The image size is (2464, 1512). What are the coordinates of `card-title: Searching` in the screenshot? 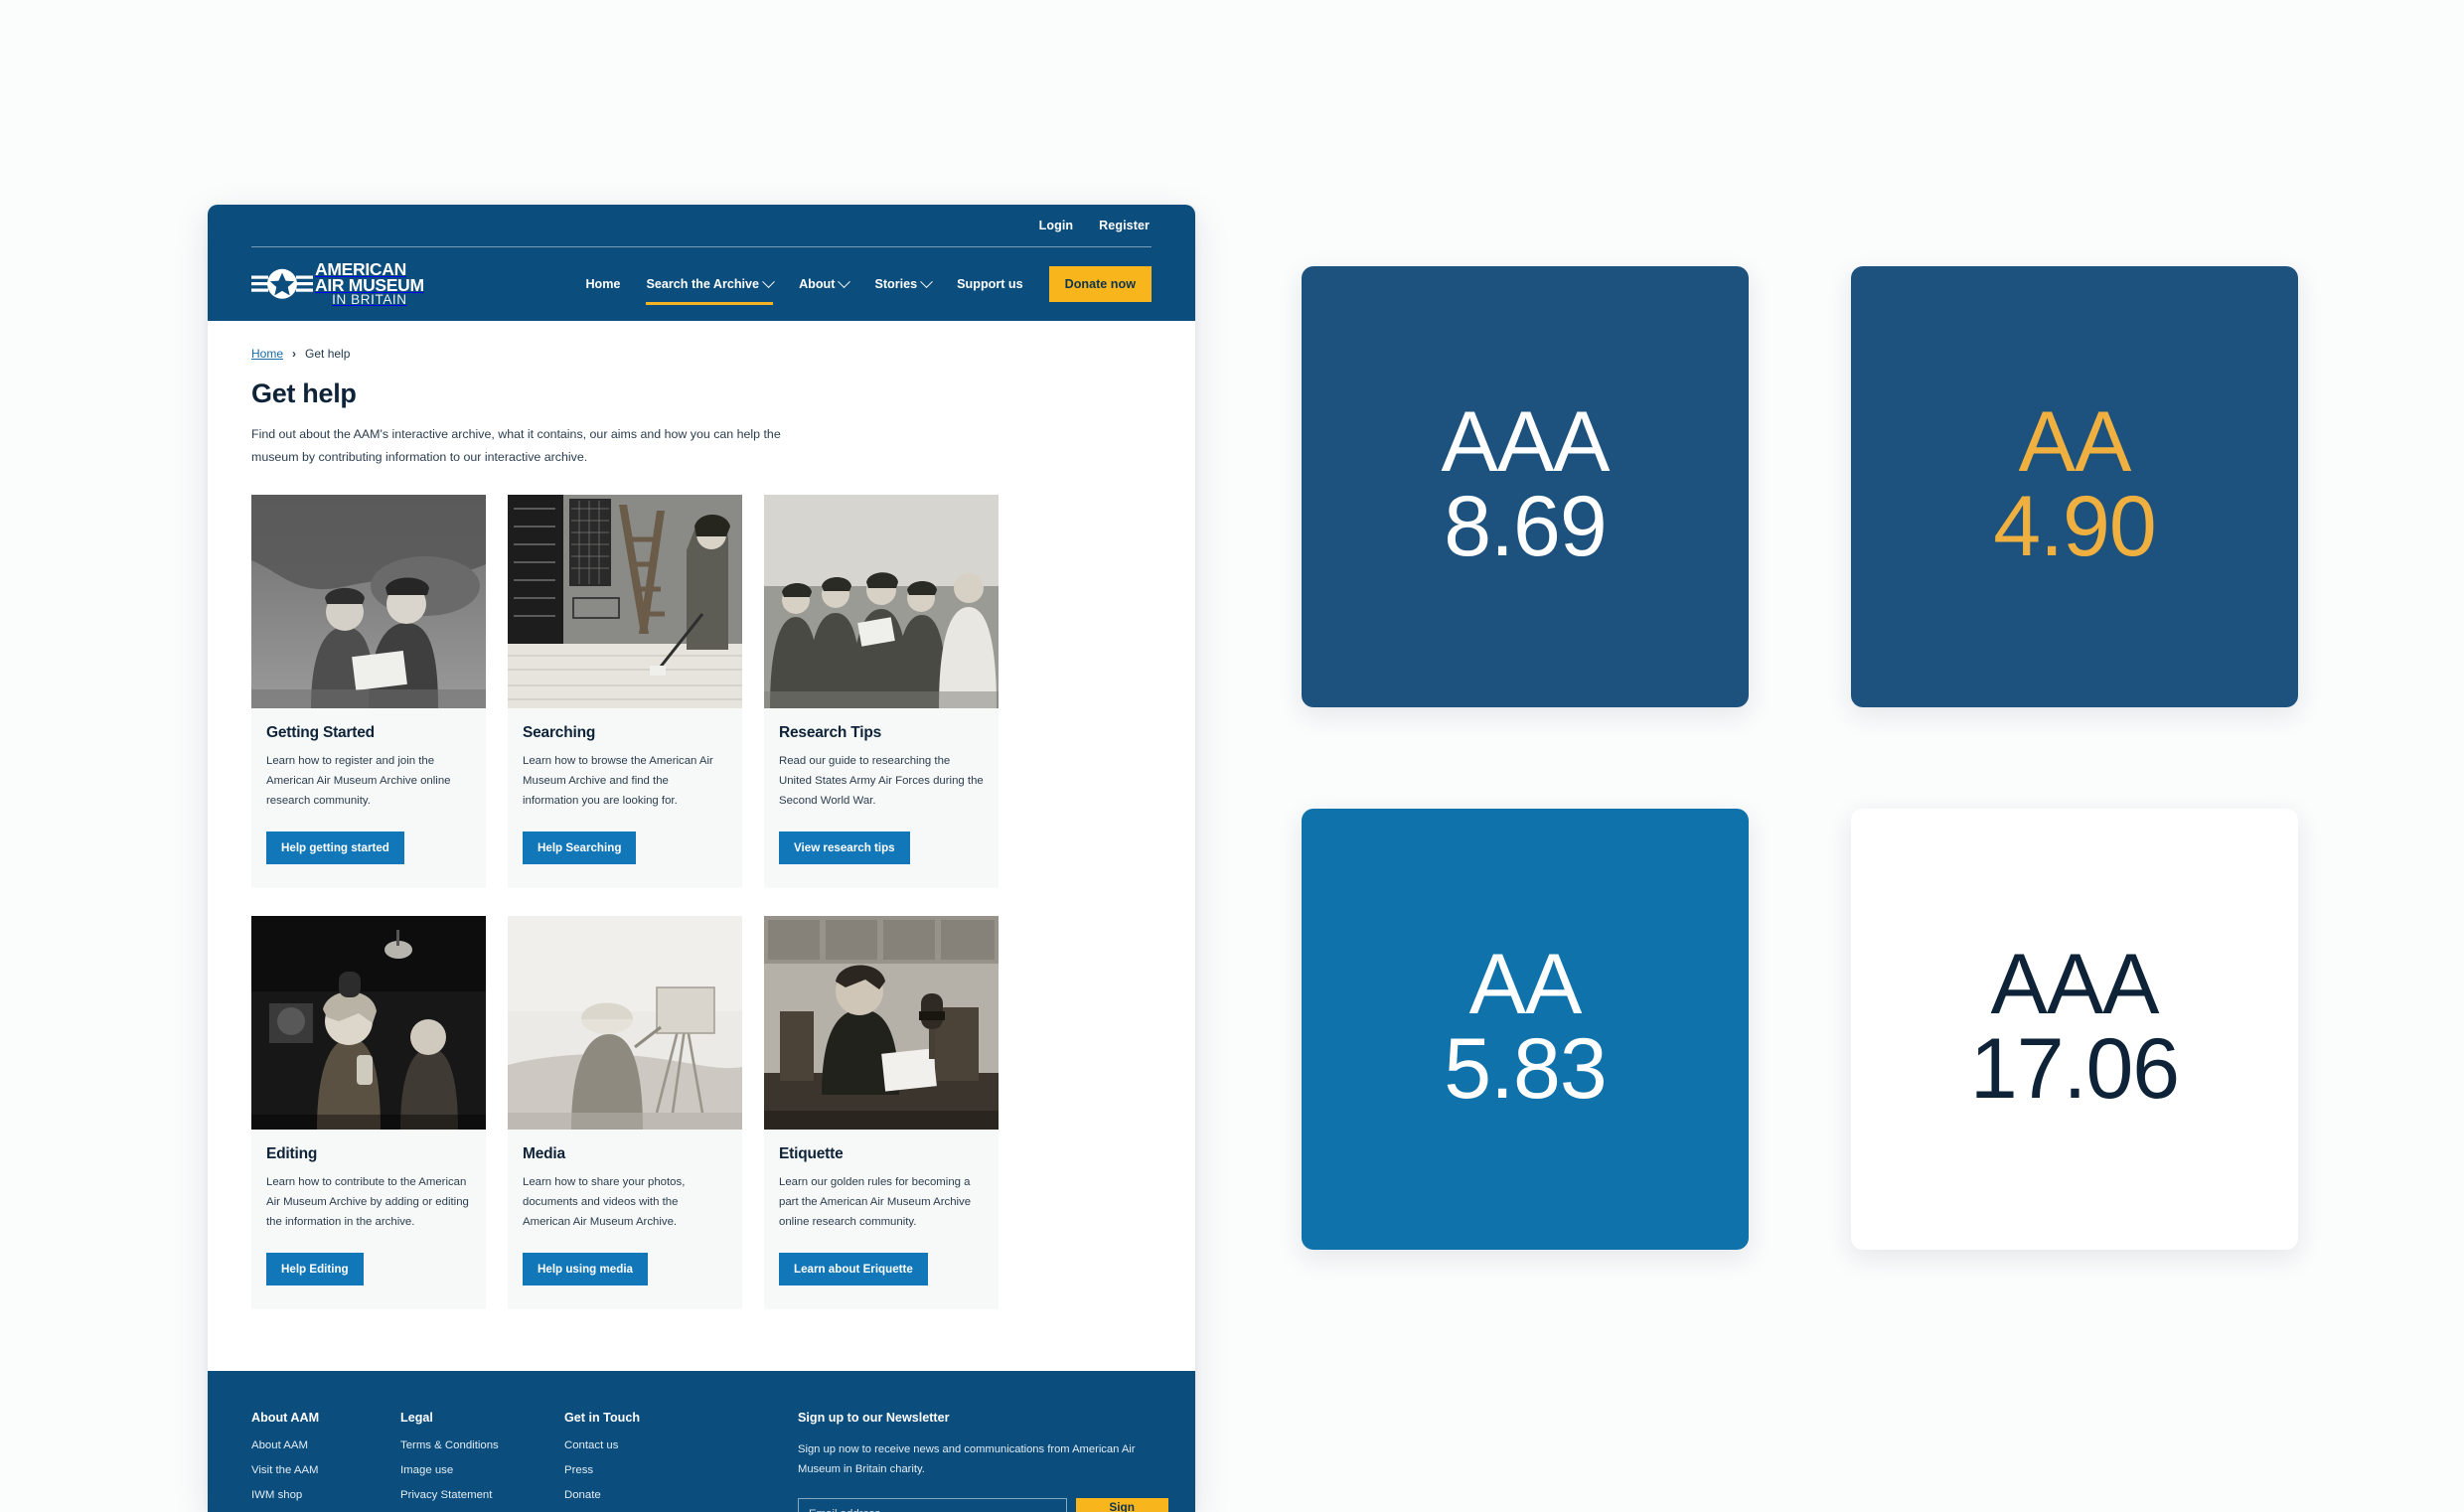 It's located at (559, 732).